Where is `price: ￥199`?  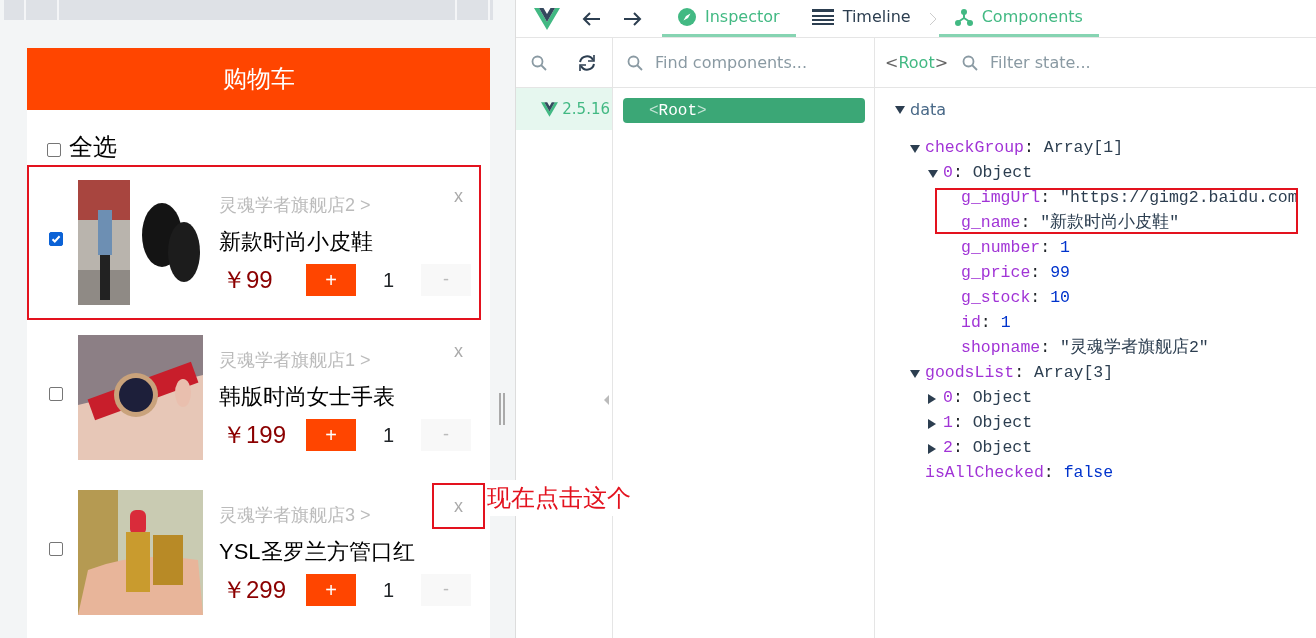 price: ￥199 is located at coordinates (254, 434).